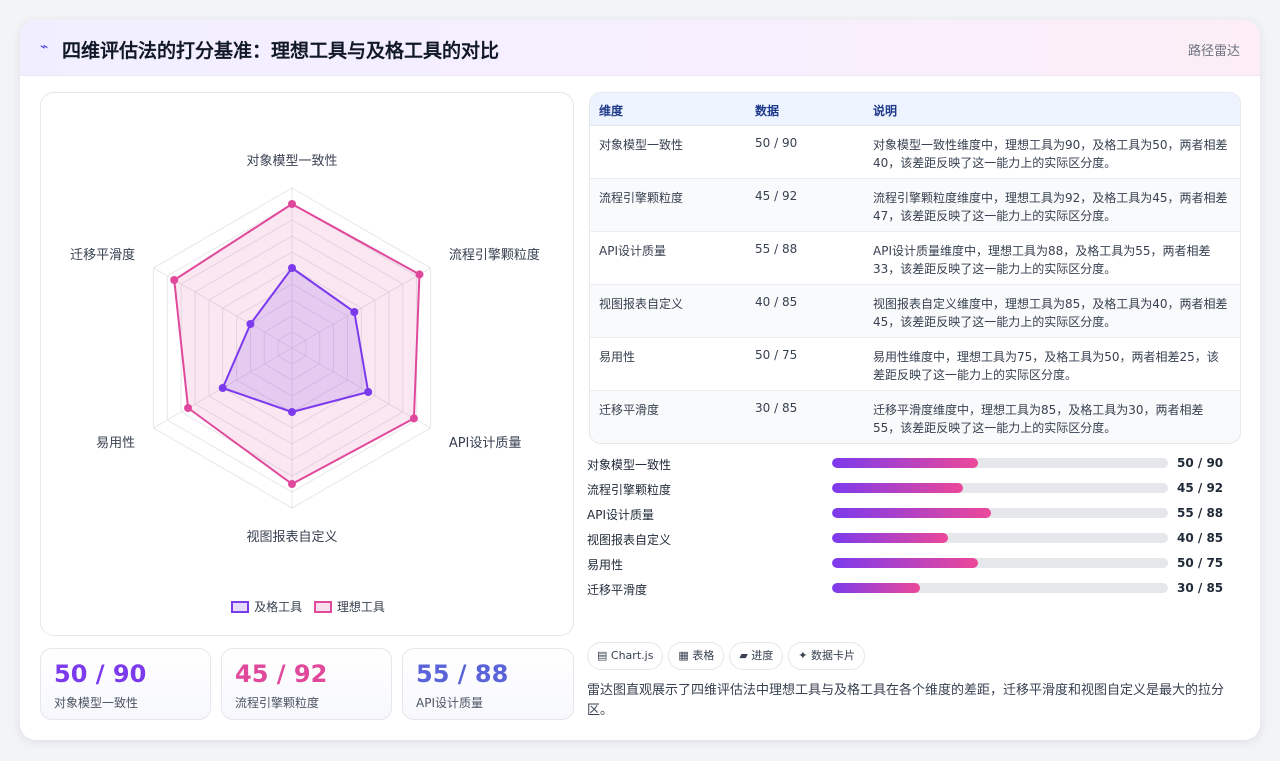 This screenshot has height=761, width=1280. Describe the element at coordinates (1213, 51) in the screenshot. I see `chart-type-label: 路径雷达` at that location.